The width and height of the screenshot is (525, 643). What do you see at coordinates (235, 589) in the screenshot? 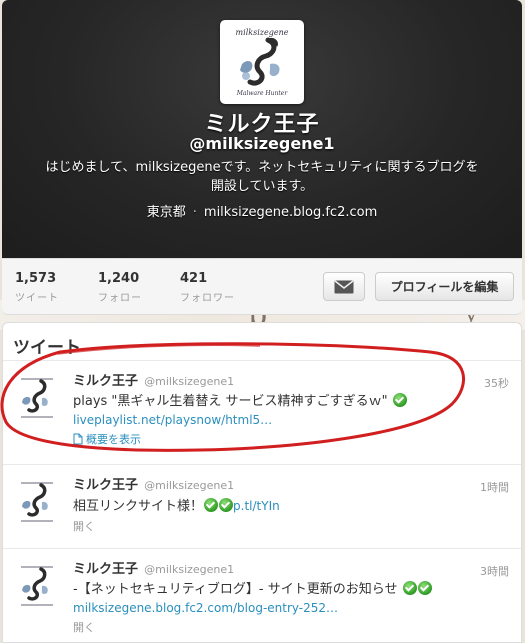
I see `tweet-text-body: -【ネットセキュリティブログ】- サイト更新のお知らせ` at bounding box center [235, 589].